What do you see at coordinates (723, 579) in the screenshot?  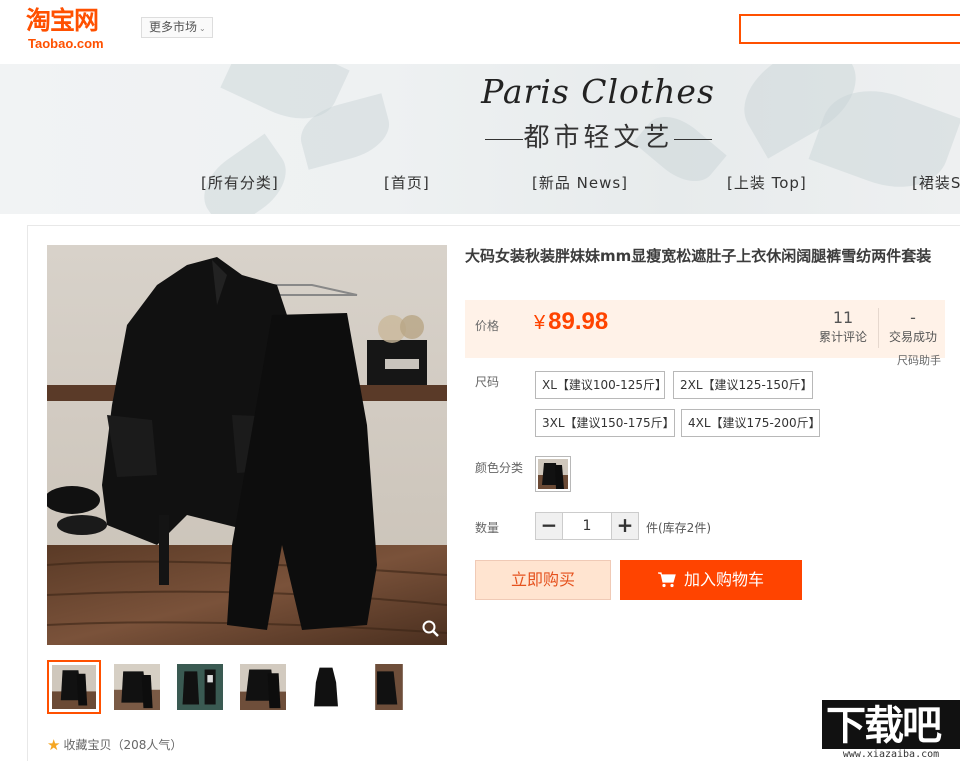 I see `add-to-cart-label: 加入购物车` at bounding box center [723, 579].